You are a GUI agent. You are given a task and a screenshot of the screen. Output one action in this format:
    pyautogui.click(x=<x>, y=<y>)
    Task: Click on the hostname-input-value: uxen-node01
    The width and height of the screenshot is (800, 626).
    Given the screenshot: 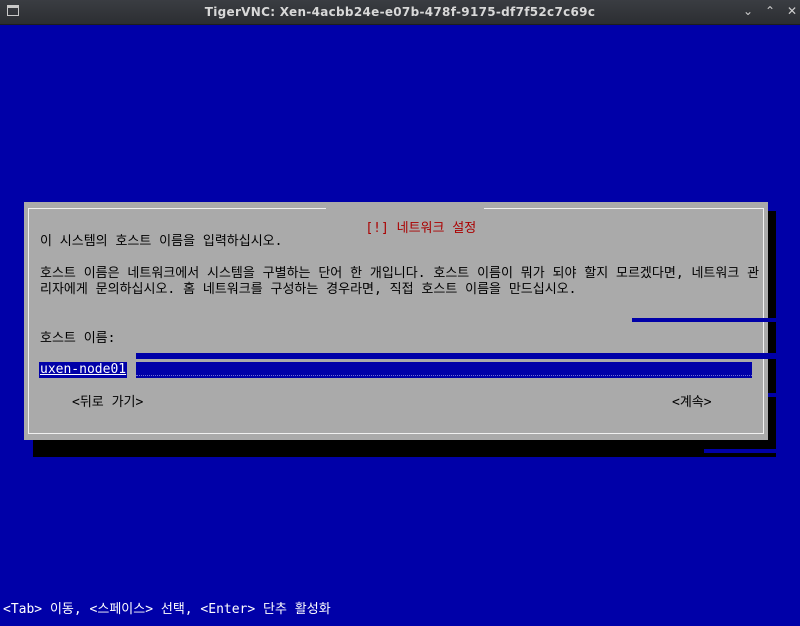 What is the action you would take?
    pyautogui.click(x=83, y=370)
    